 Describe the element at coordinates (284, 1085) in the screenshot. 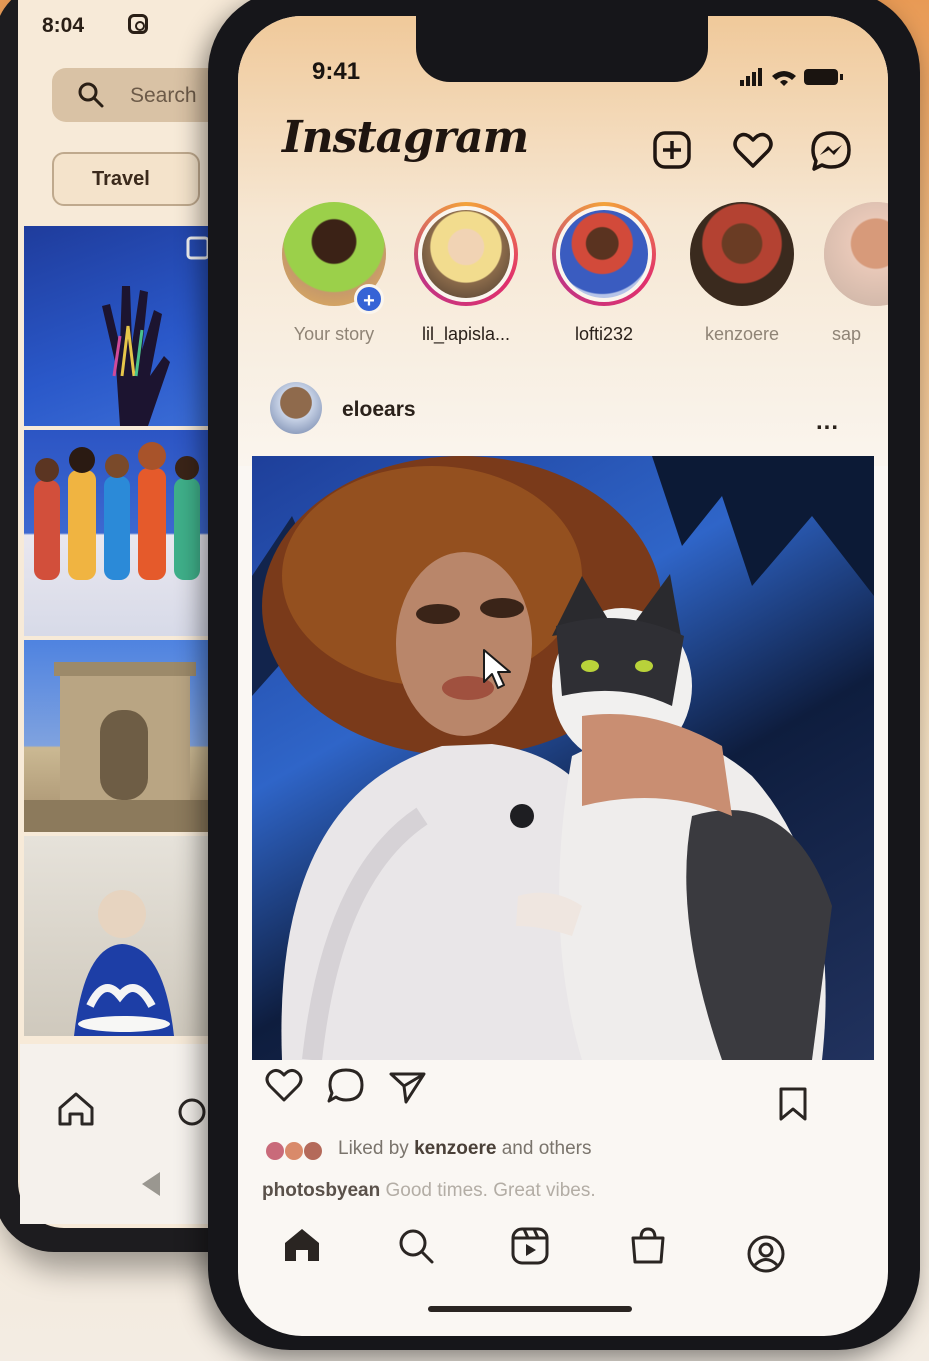

I see `like-icon` at that location.